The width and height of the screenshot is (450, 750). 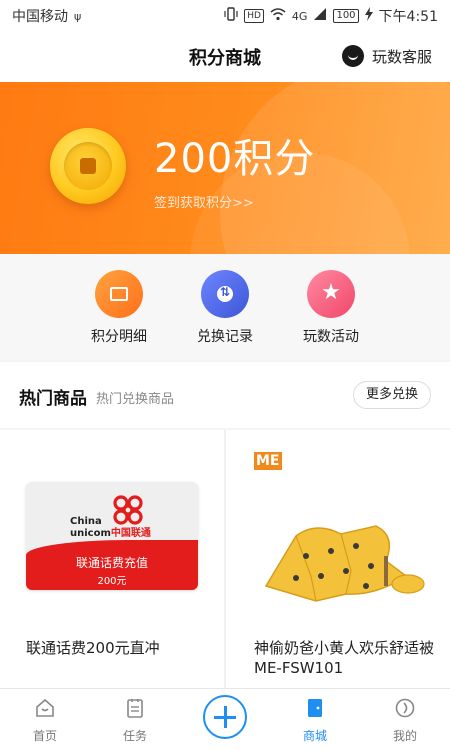 I want to click on status-bar: 中国移动 ψ HD 4G 100 下午4:51, so click(x=225, y=16).